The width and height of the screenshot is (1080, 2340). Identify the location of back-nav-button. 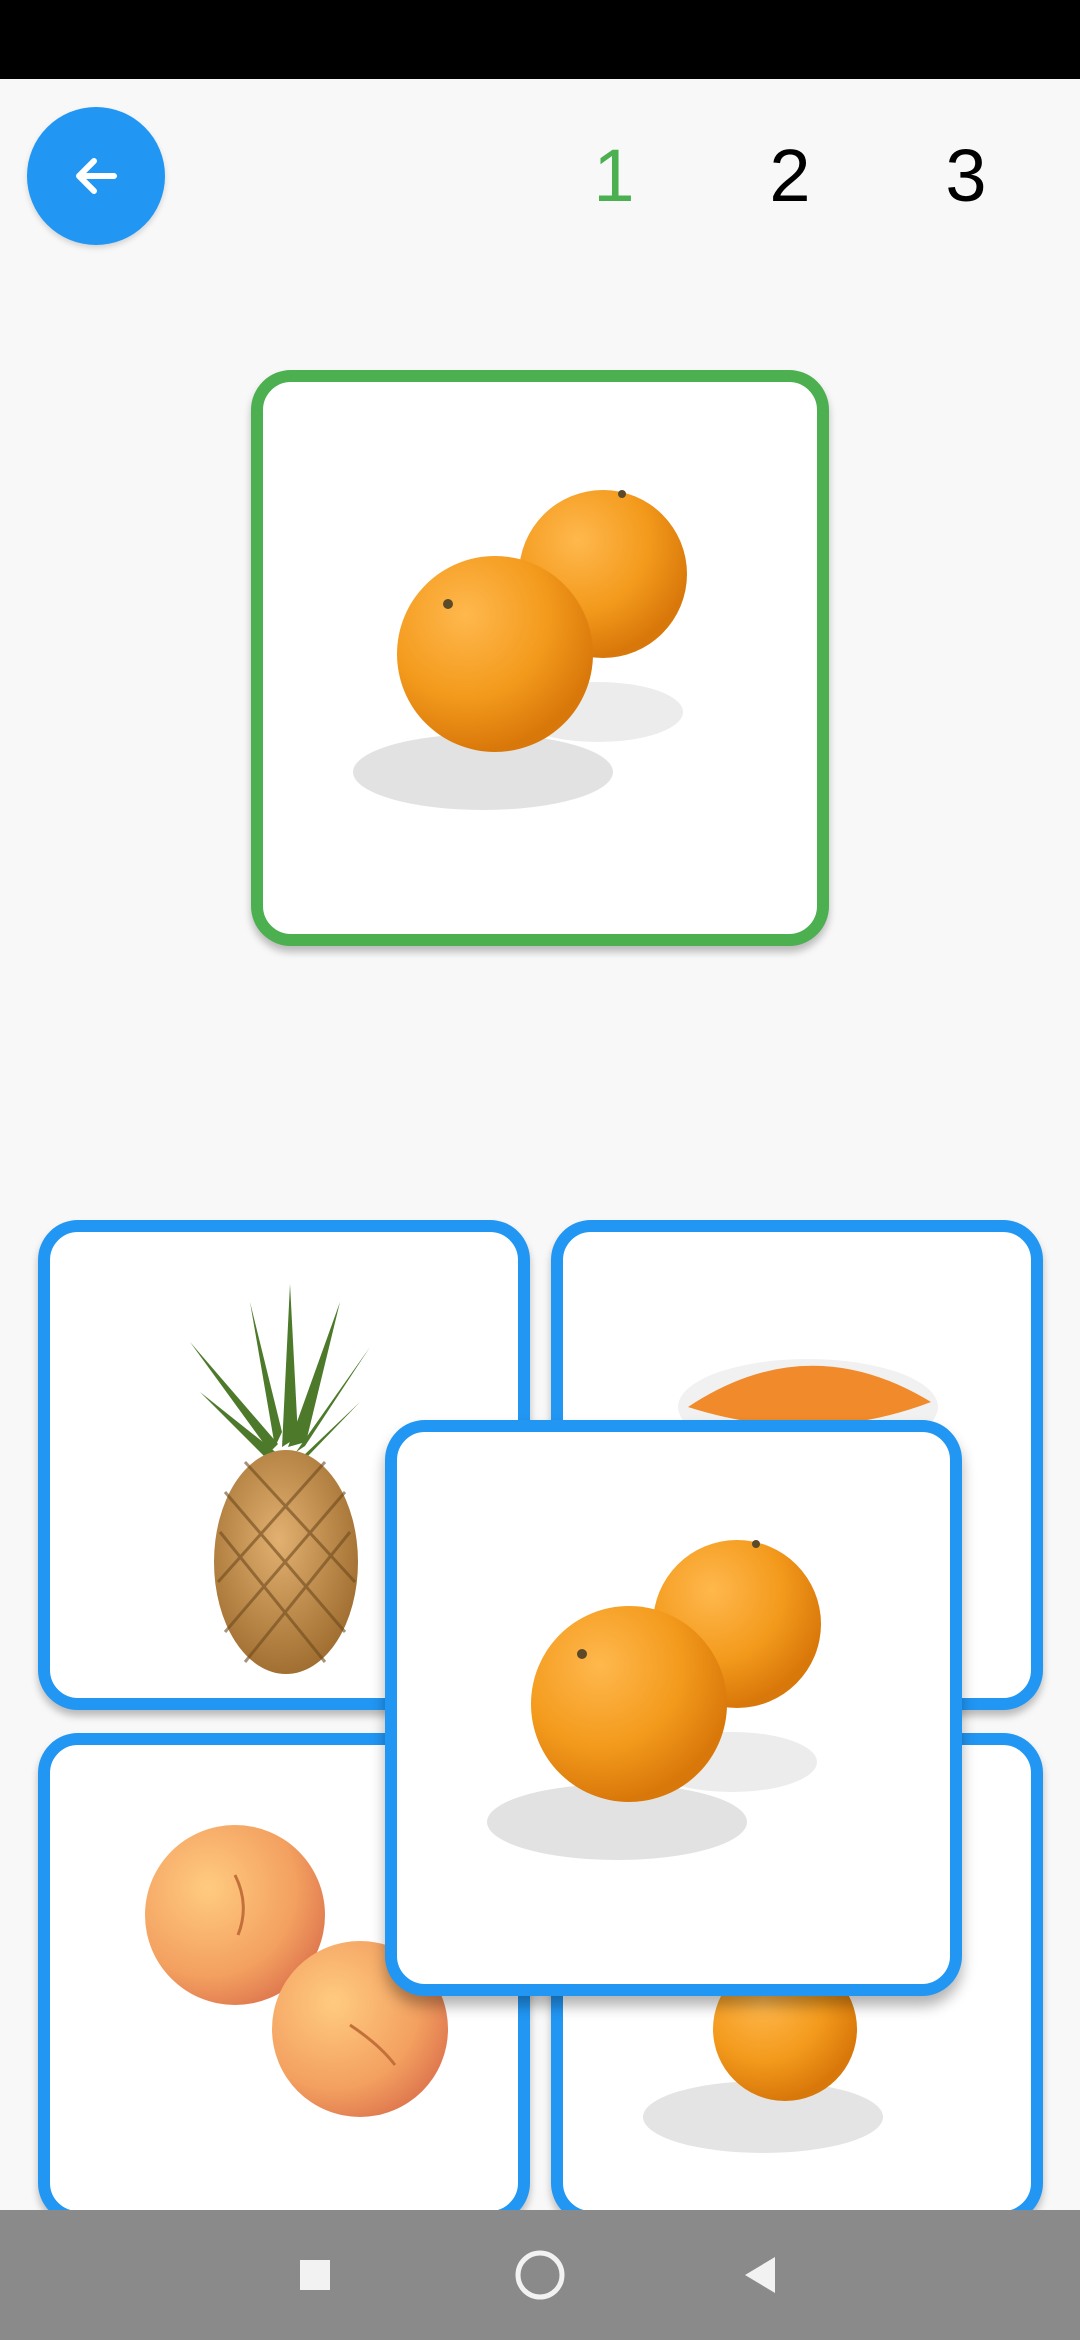
(760, 2275).